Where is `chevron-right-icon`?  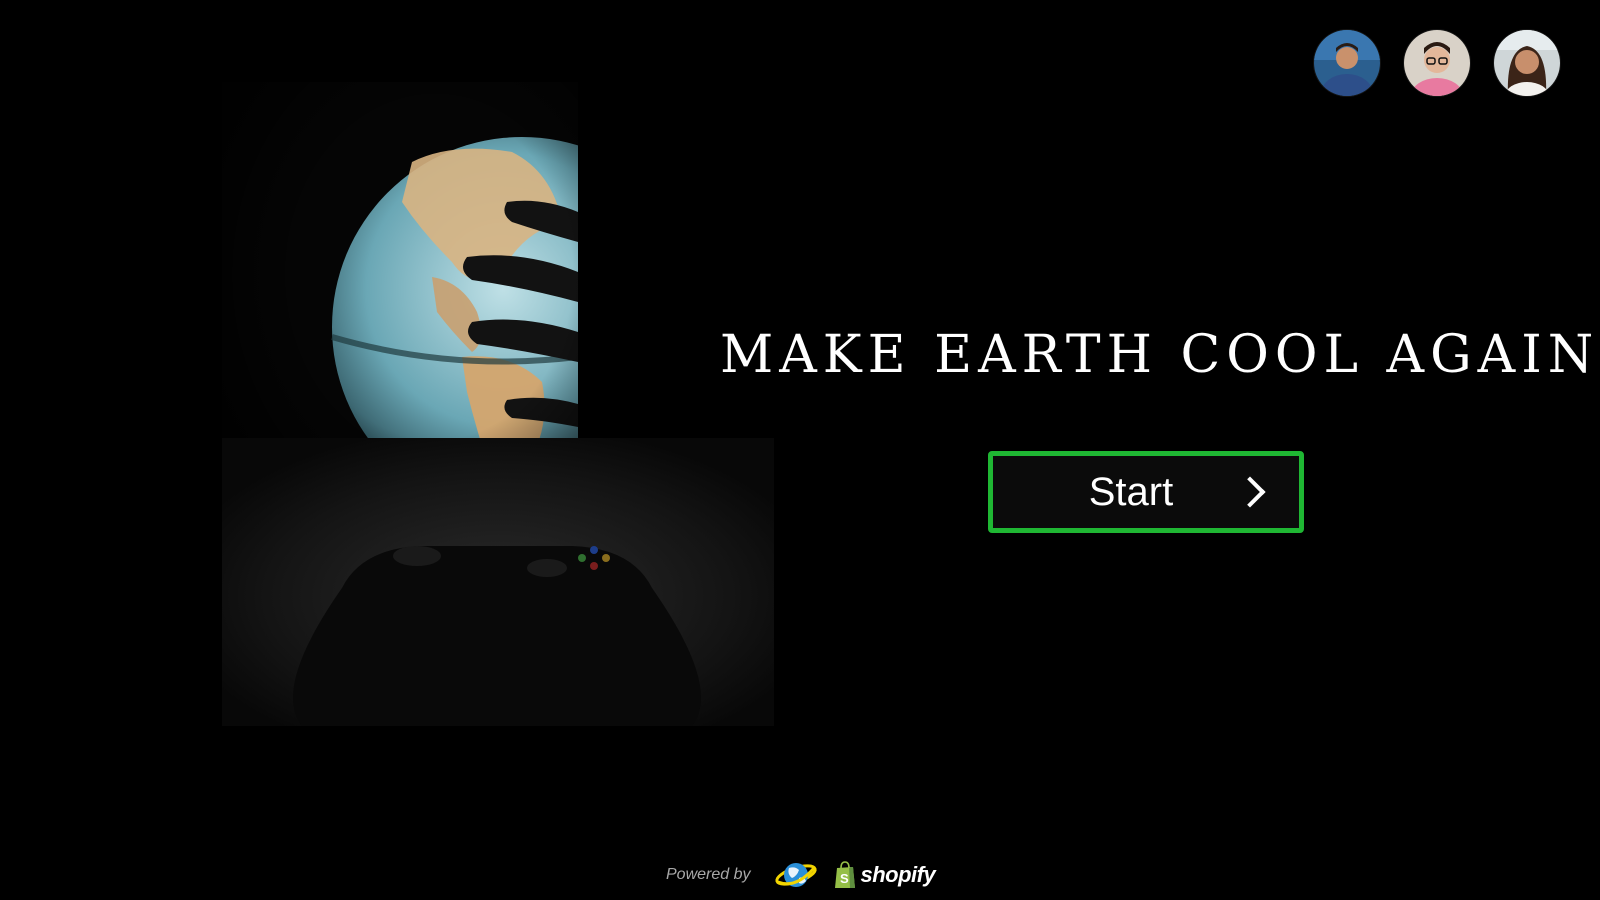 chevron-right-icon is located at coordinates (1250, 492).